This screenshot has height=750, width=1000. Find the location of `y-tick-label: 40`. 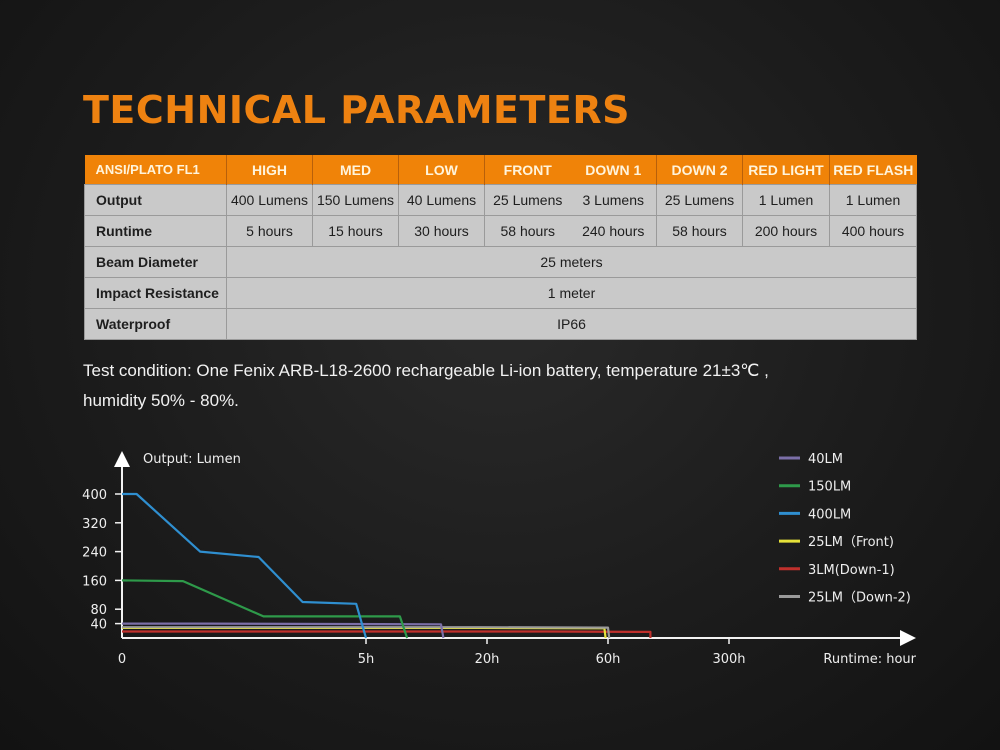

y-tick-label: 40 is located at coordinates (98, 625).